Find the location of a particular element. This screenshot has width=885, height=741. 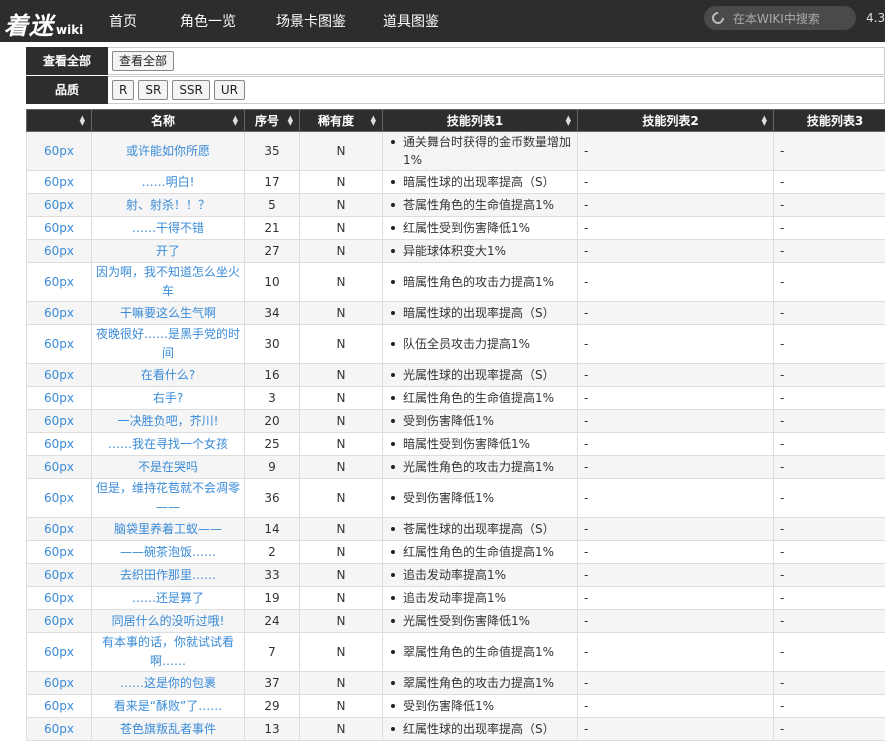

card-number: 17 is located at coordinates (272, 182).